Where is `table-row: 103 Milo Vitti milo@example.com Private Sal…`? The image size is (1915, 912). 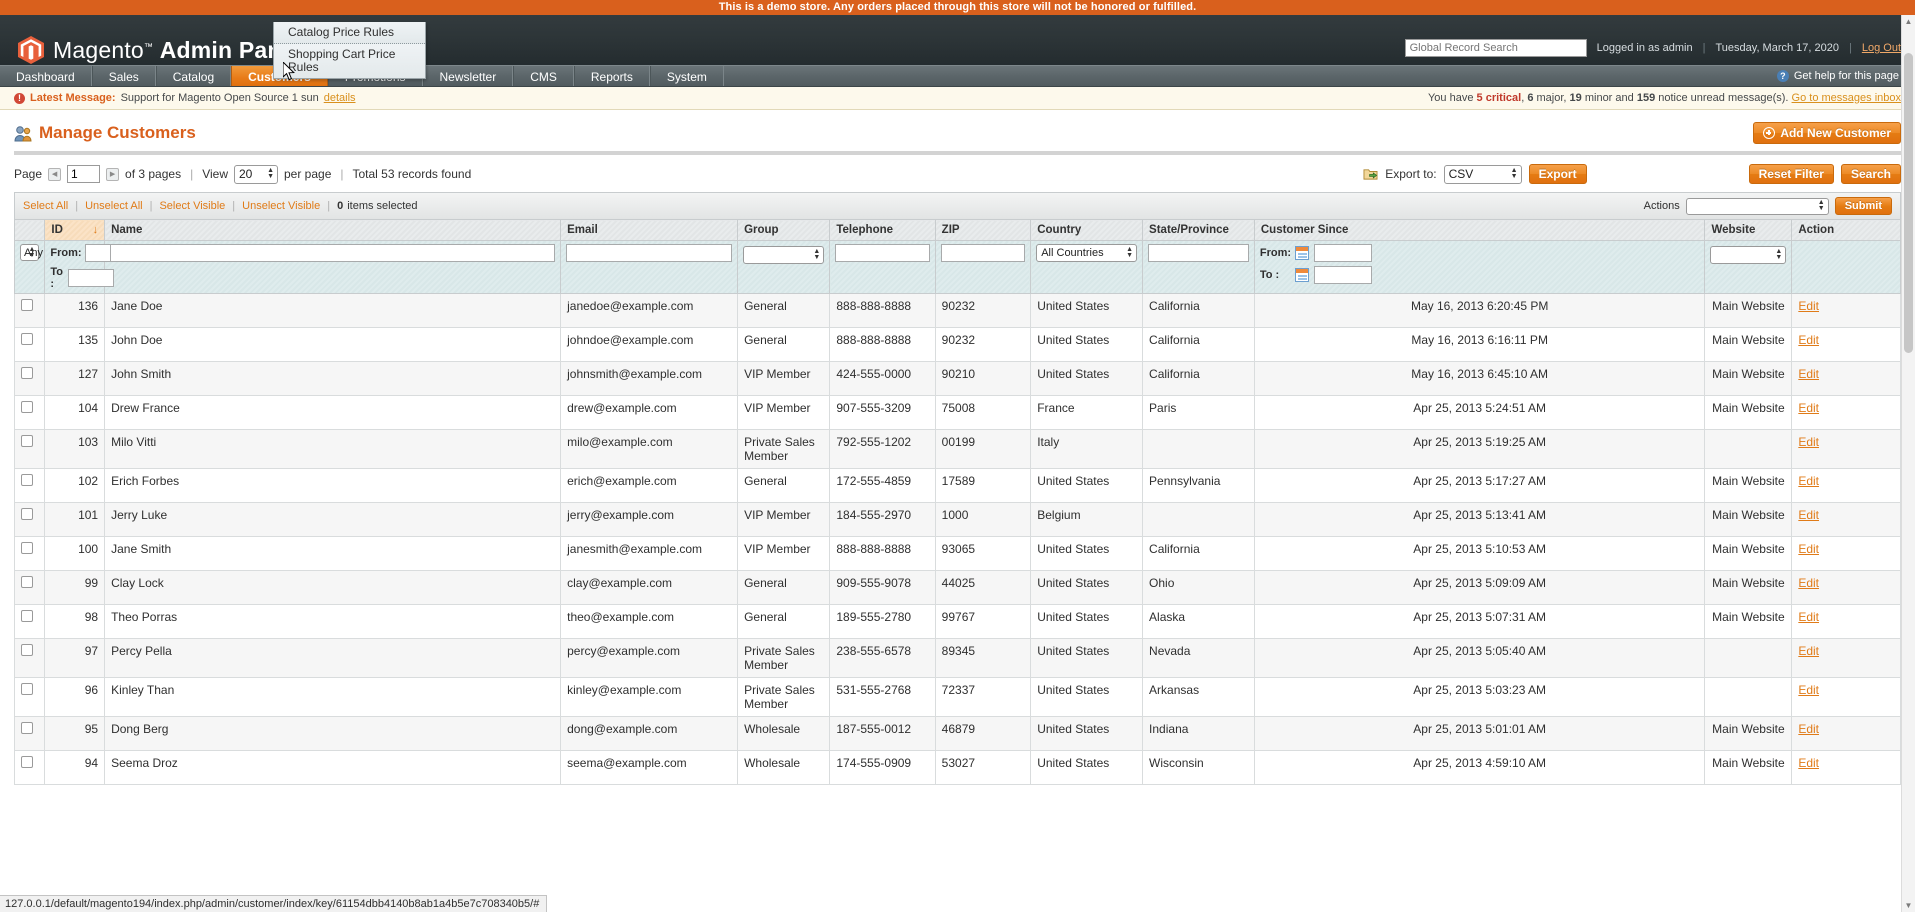 table-row: 103 Milo Vitti milo@example.com Private Sal… is located at coordinates (957, 449).